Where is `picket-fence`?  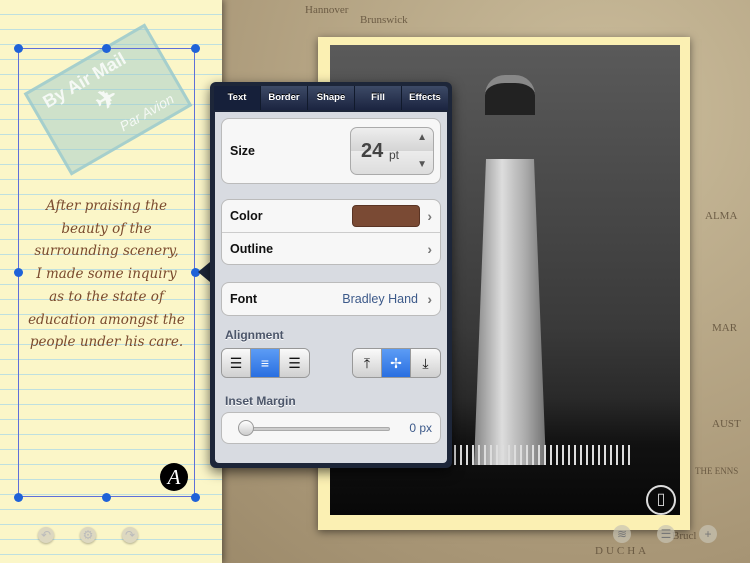
picket-fence is located at coordinates (530, 455).